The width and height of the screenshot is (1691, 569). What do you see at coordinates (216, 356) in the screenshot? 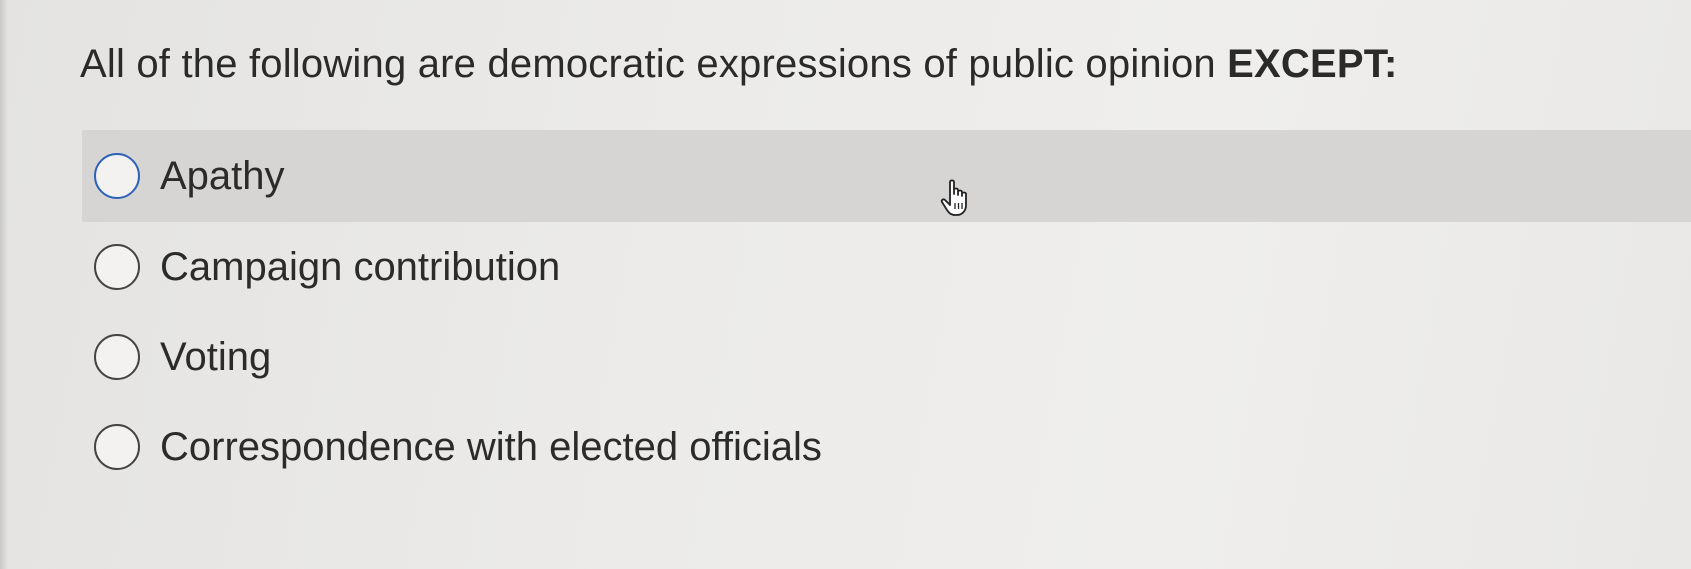
I see `option-label: Voting` at bounding box center [216, 356].